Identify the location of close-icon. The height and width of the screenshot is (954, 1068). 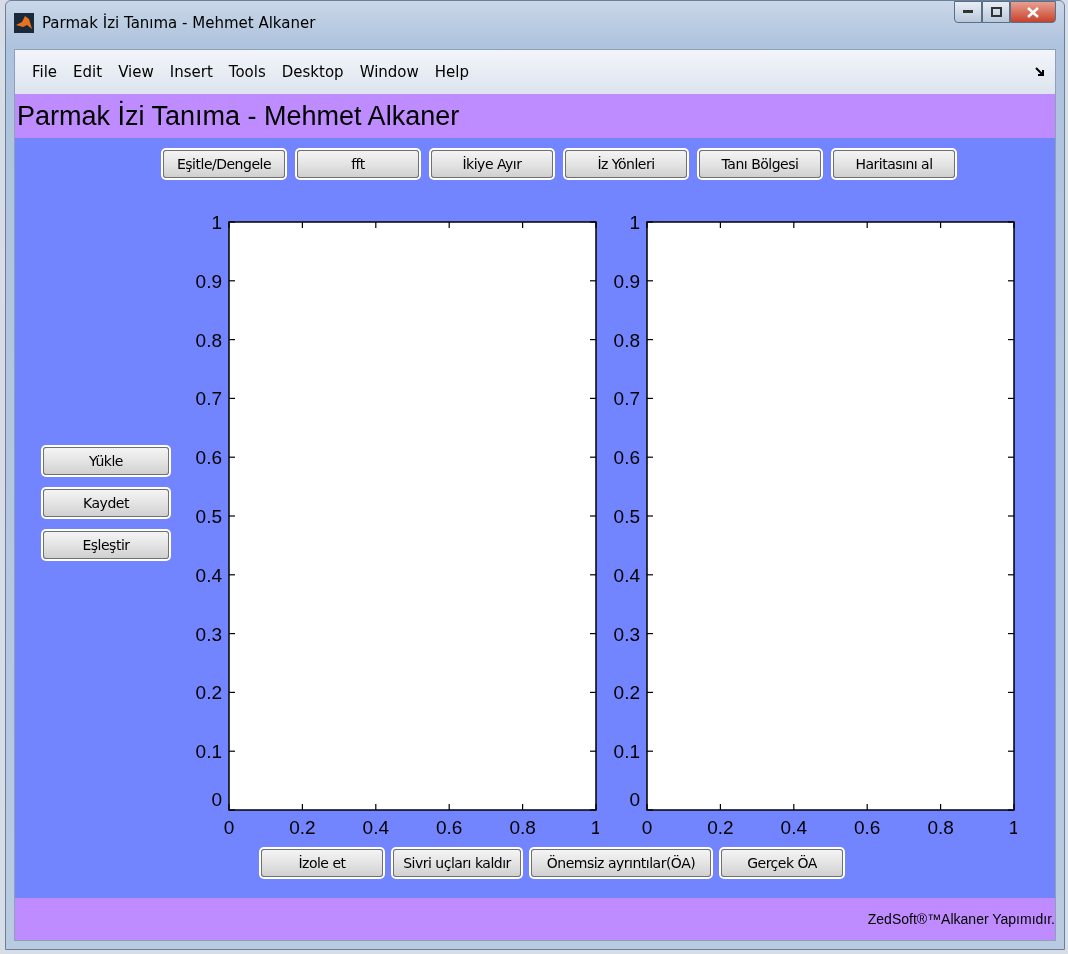
(1033, 12).